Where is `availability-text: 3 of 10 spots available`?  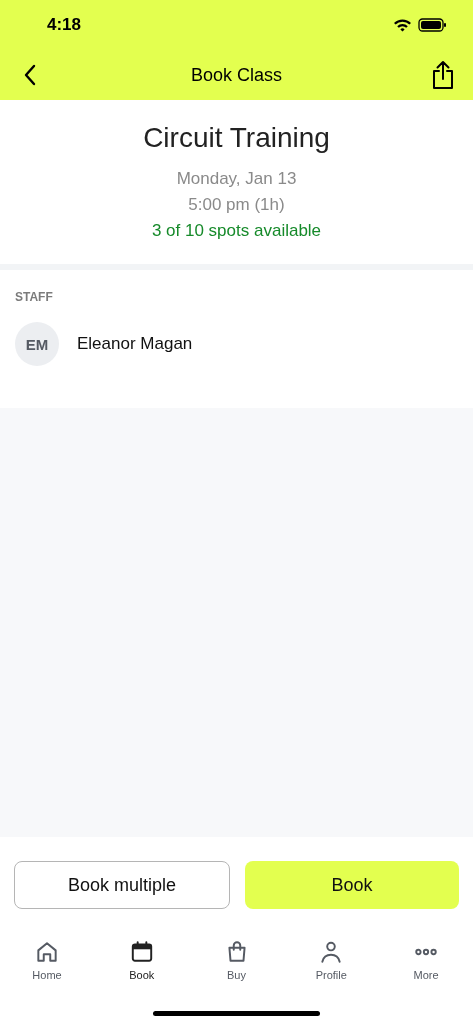 availability-text: 3 of 10 spots available is located at coordinates (236, 231).